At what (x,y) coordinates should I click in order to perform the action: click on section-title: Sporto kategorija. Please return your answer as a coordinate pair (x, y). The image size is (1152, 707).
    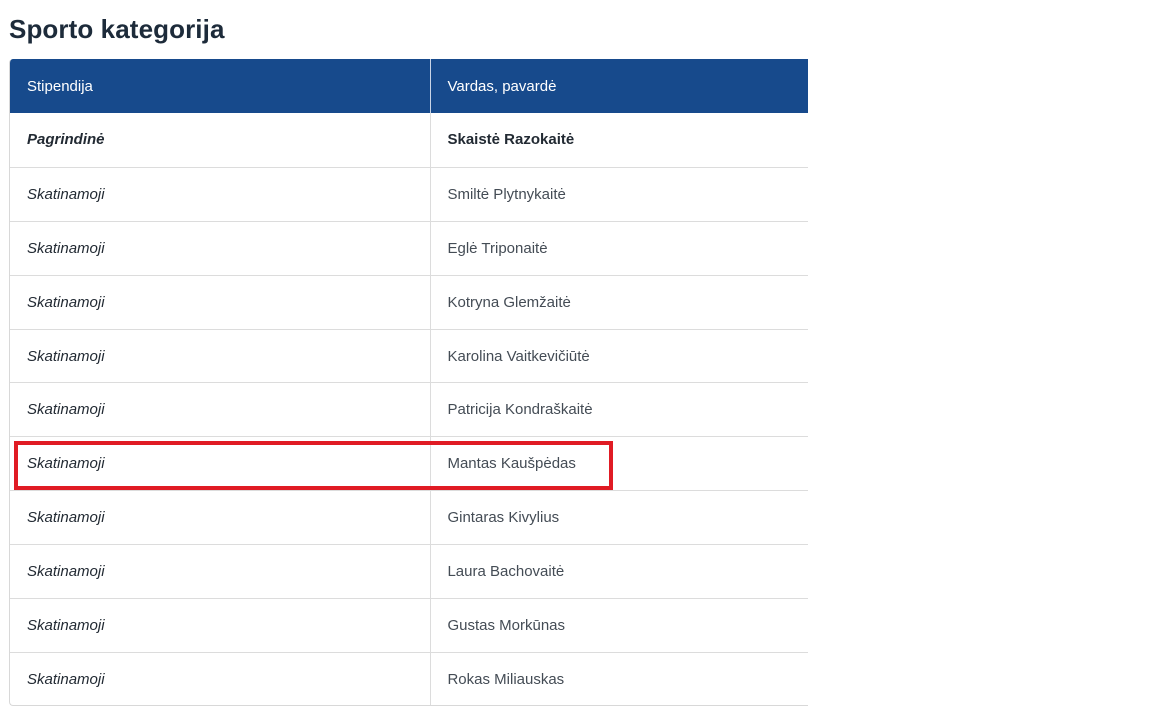
    Looking at the image, I should click on (117, 29).